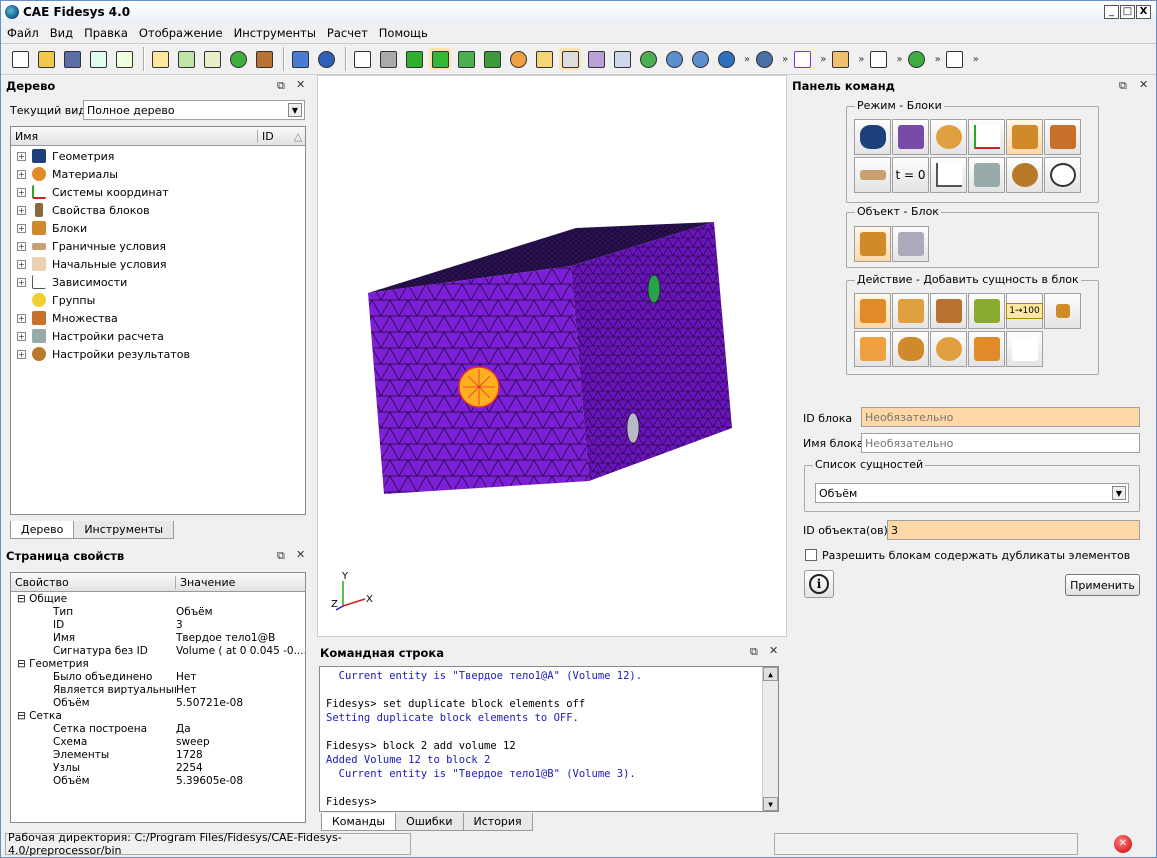  What do you see at coordinates (872, 175) in the screenshot?
I see `mode-boundary-button` at bounding box center [872, 175].